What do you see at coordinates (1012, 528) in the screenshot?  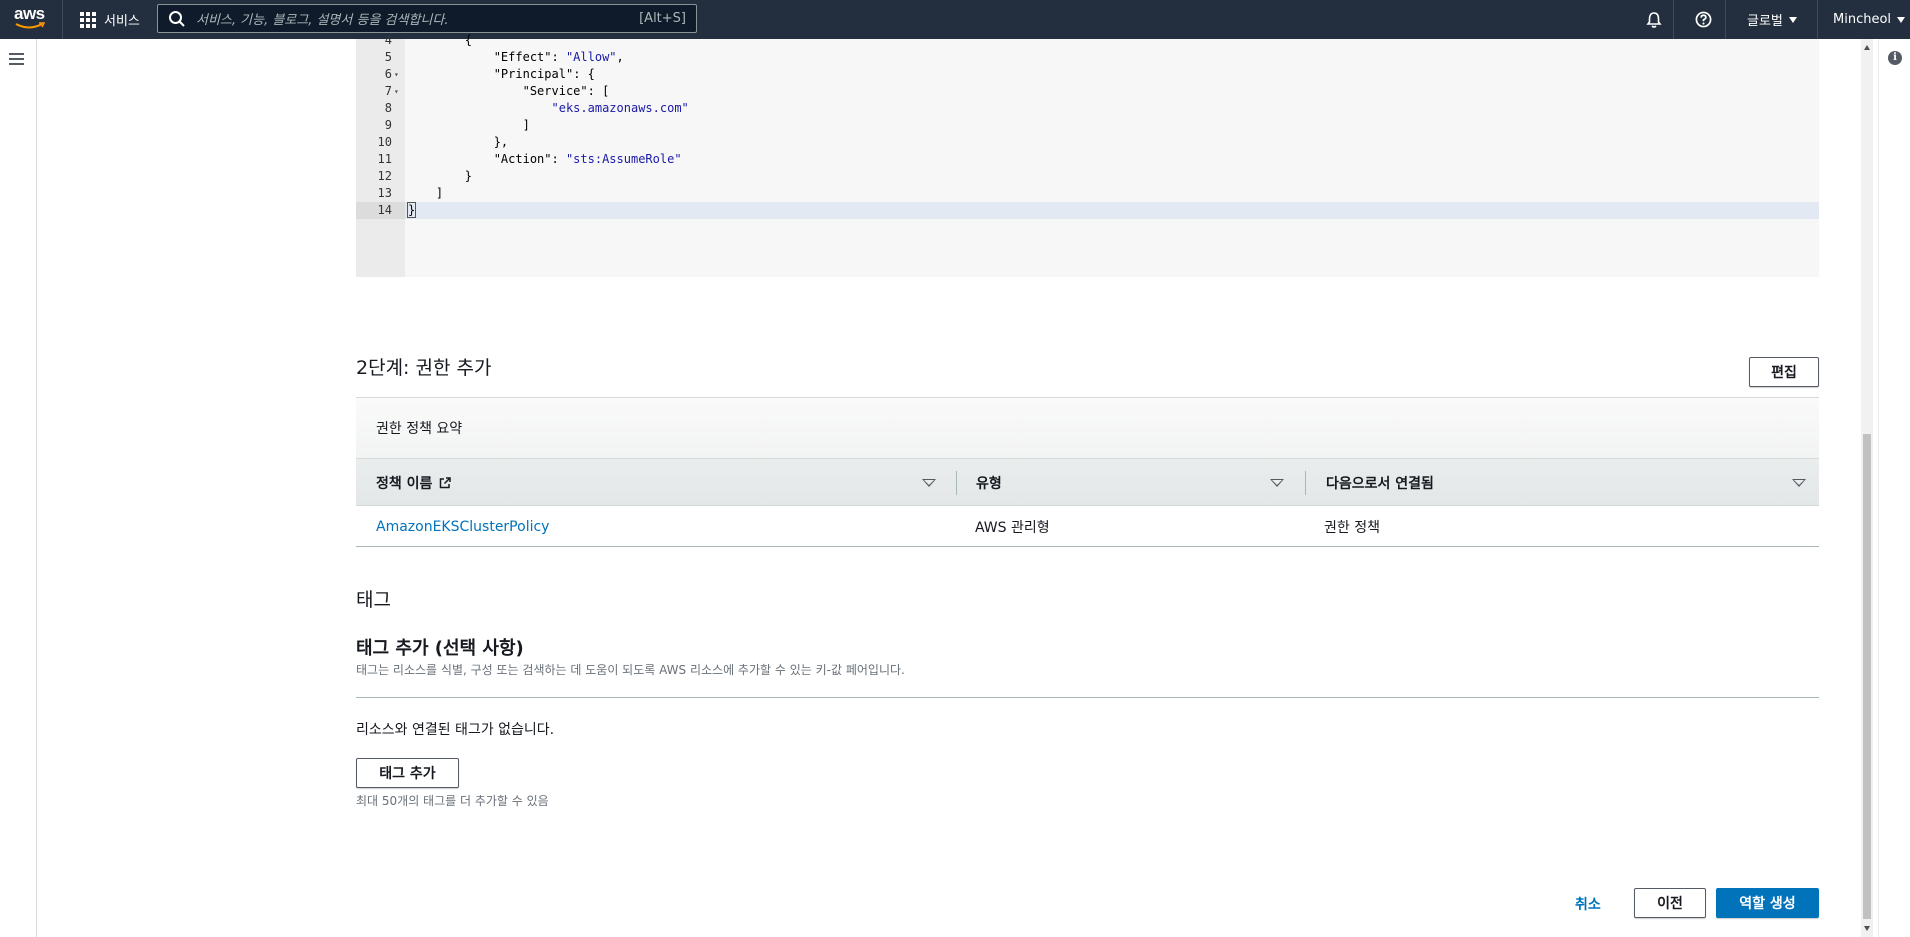 I see `policy-type-cell: AWS 관리형` at bounding box center [1012, 528].